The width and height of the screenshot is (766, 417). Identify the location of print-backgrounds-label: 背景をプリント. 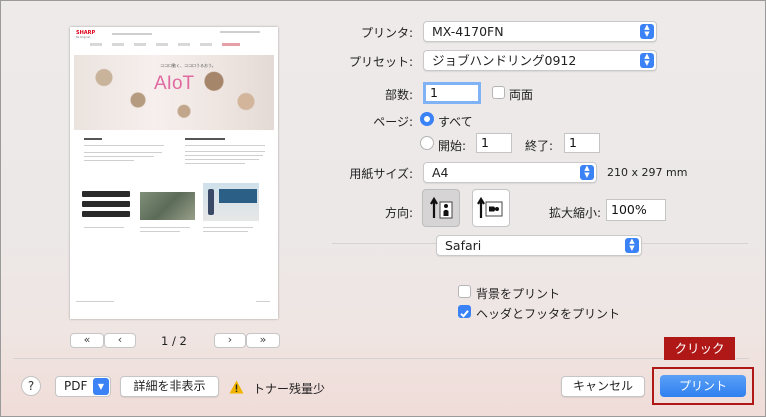
(518, 294).